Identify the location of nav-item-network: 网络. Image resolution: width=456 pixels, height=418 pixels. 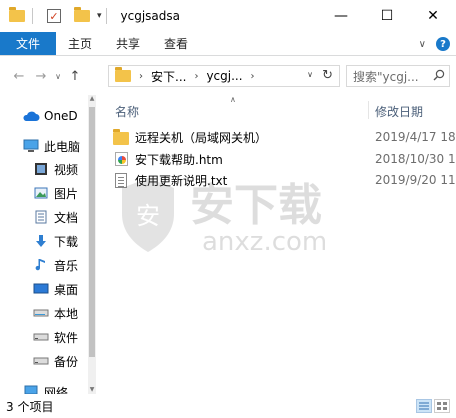
(44, 387).